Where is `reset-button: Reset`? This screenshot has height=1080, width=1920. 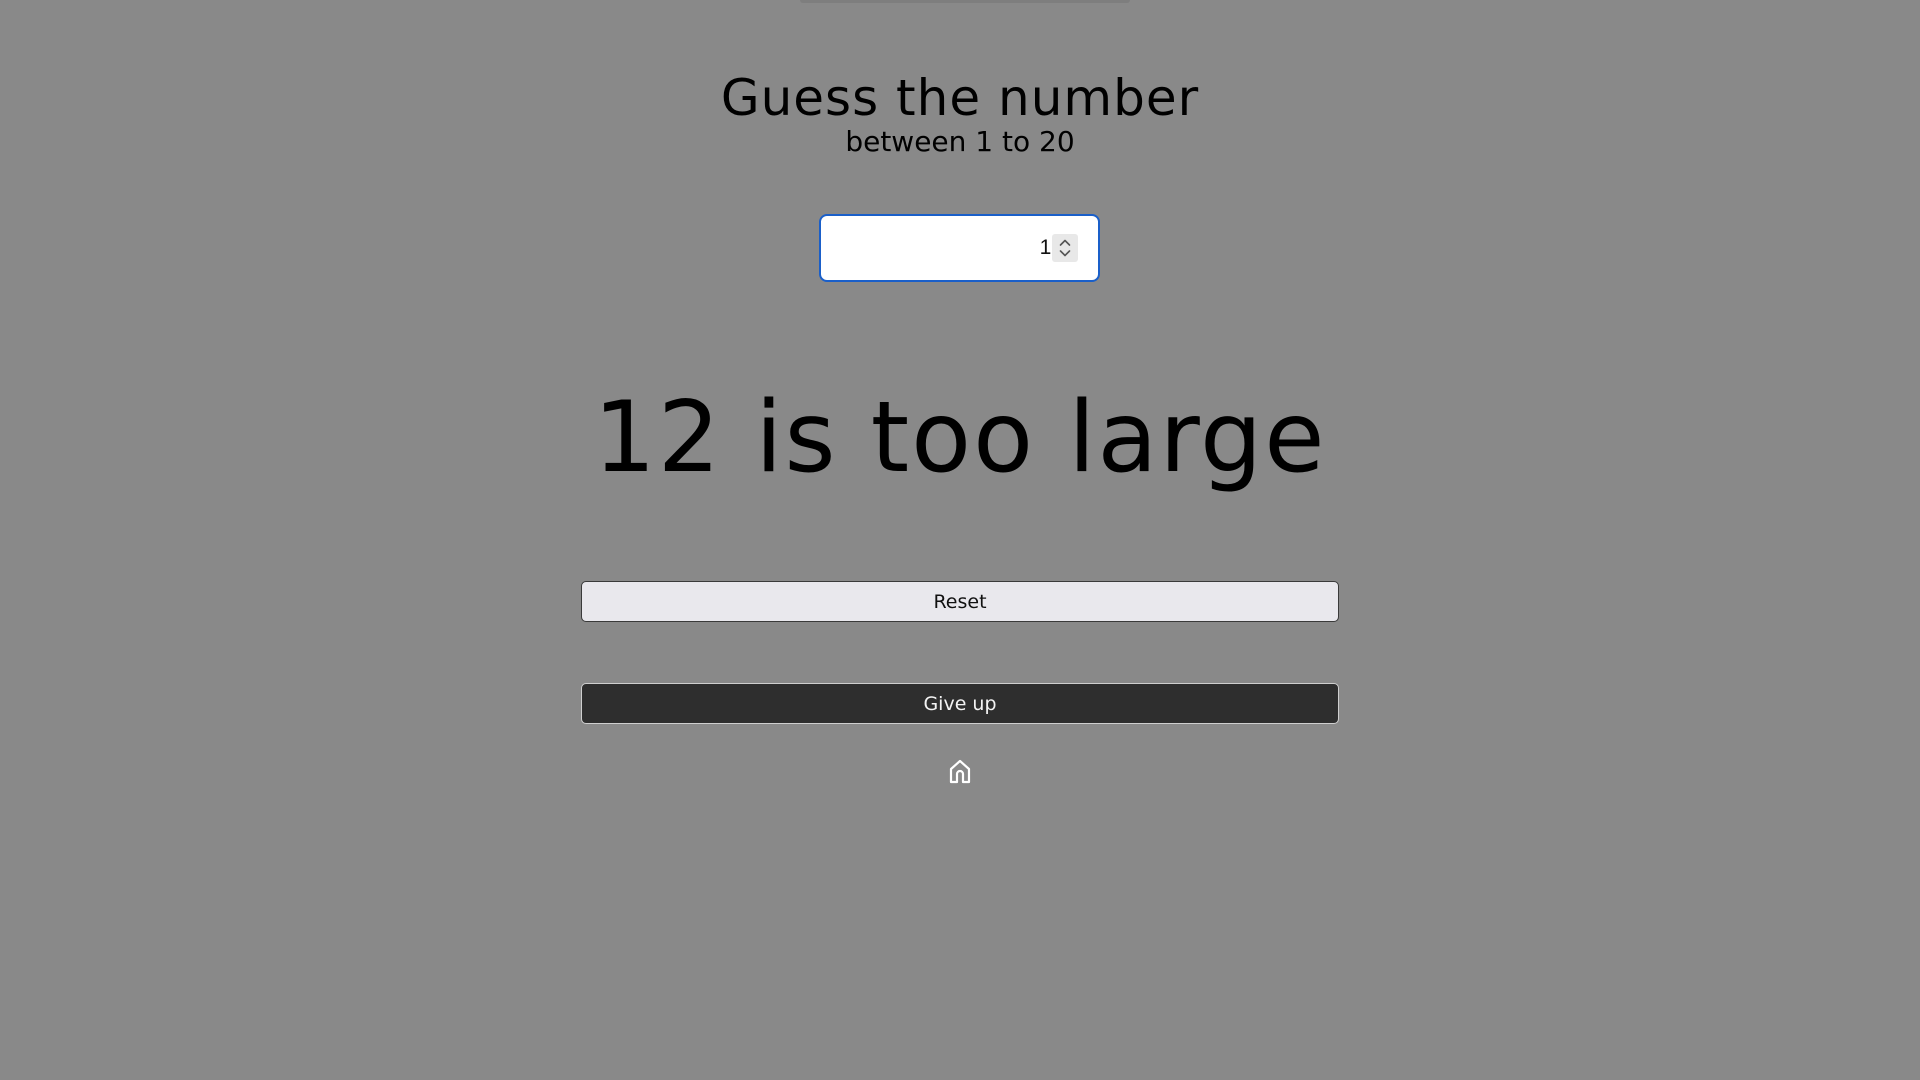
reset-button: Reset is located at coordinates (960, 601).